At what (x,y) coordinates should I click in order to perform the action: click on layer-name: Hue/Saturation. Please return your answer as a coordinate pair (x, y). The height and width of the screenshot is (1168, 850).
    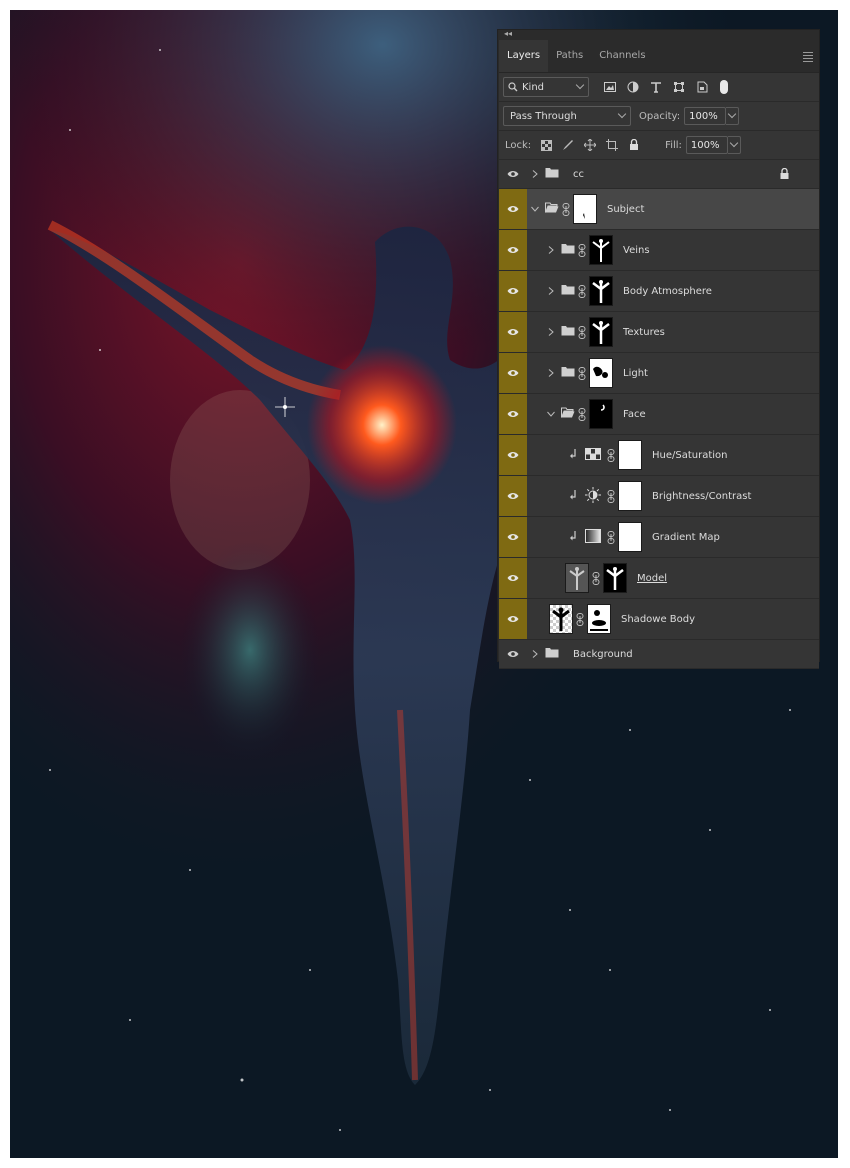
    Looking at the image, I should click on (690, 455).